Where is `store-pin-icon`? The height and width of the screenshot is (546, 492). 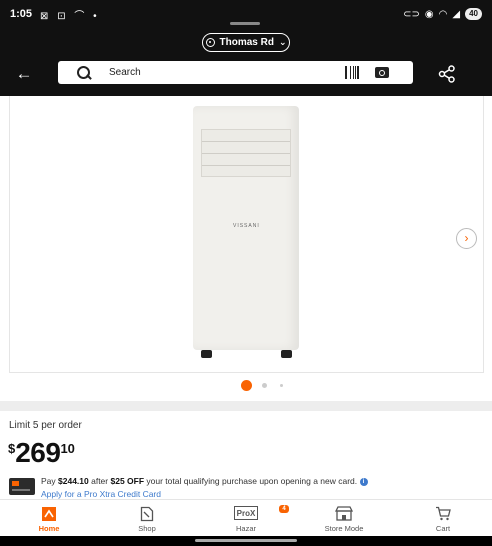 store-pin-icon is located at coordinates (210, 42).